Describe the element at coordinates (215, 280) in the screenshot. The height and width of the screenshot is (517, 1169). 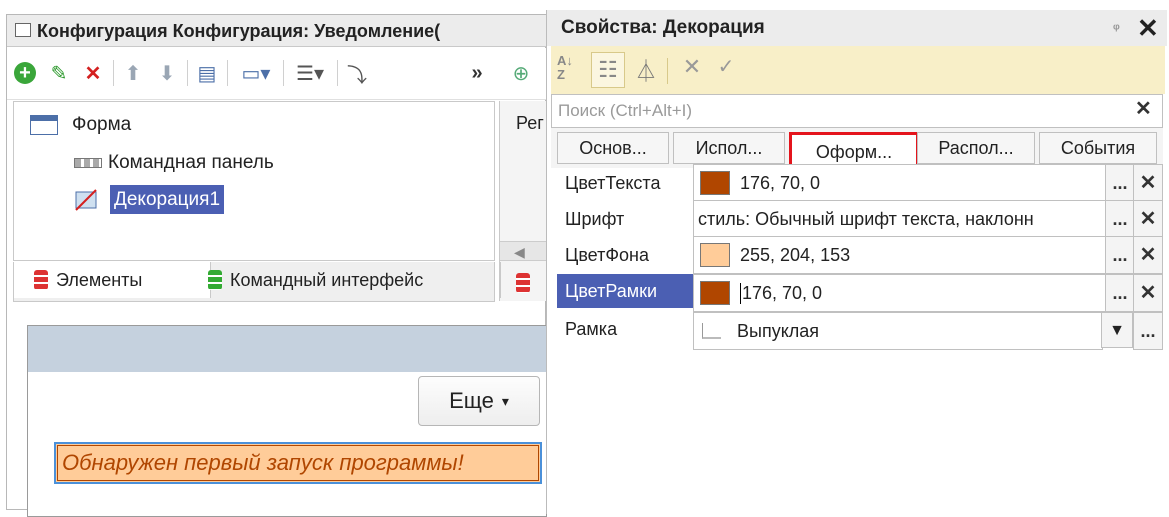
I see `command-interface-icon` at that location.